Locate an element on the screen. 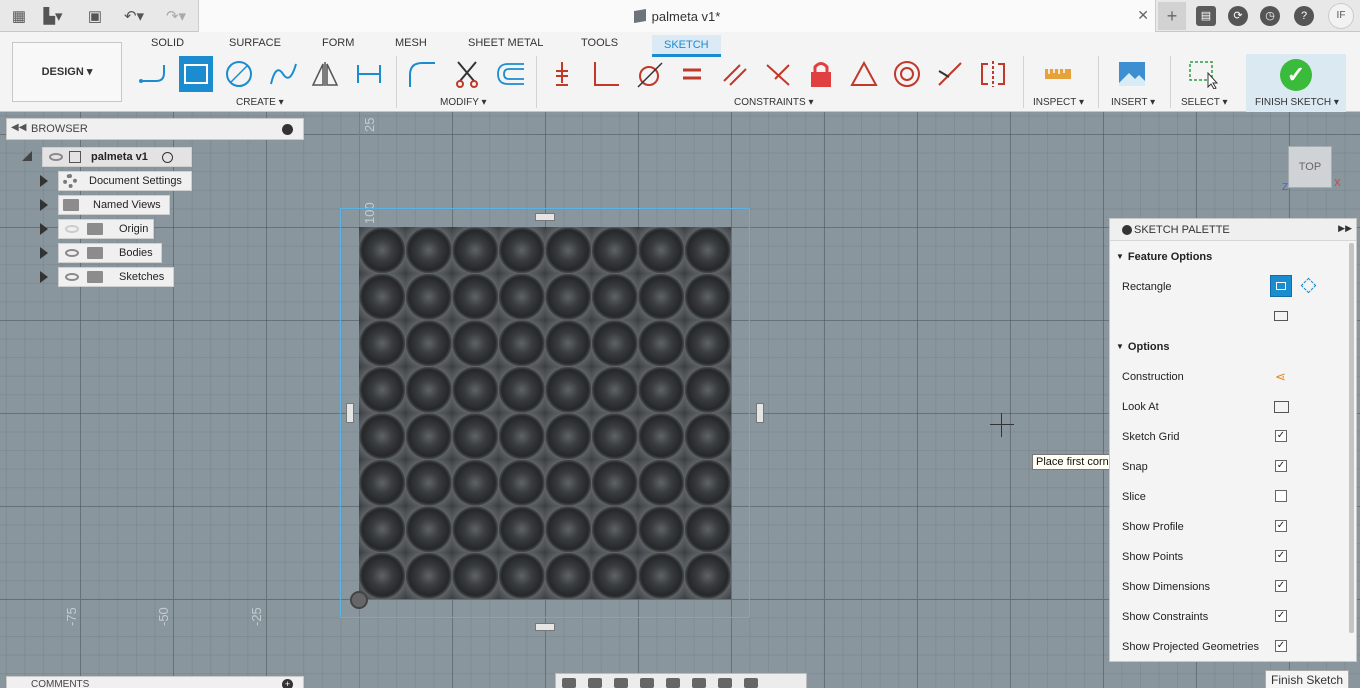  create-menu: CREATE ▾ is located at coordinates (260, 102).